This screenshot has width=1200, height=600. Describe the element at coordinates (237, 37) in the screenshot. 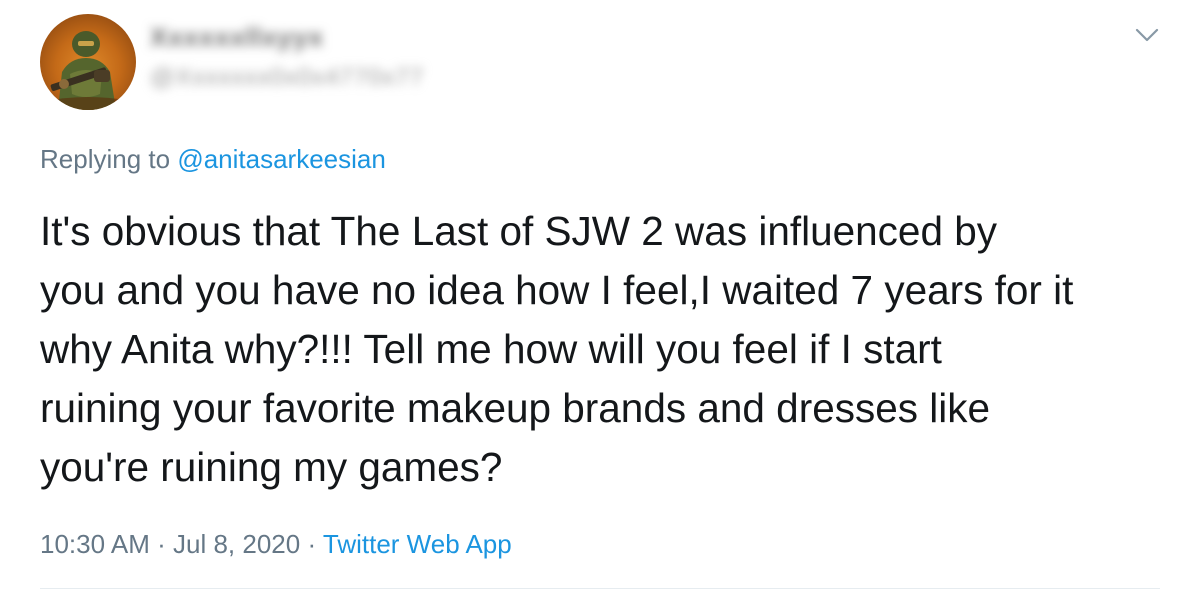

I see `author-display-name: Xxxxxxllxyyx` at that location.